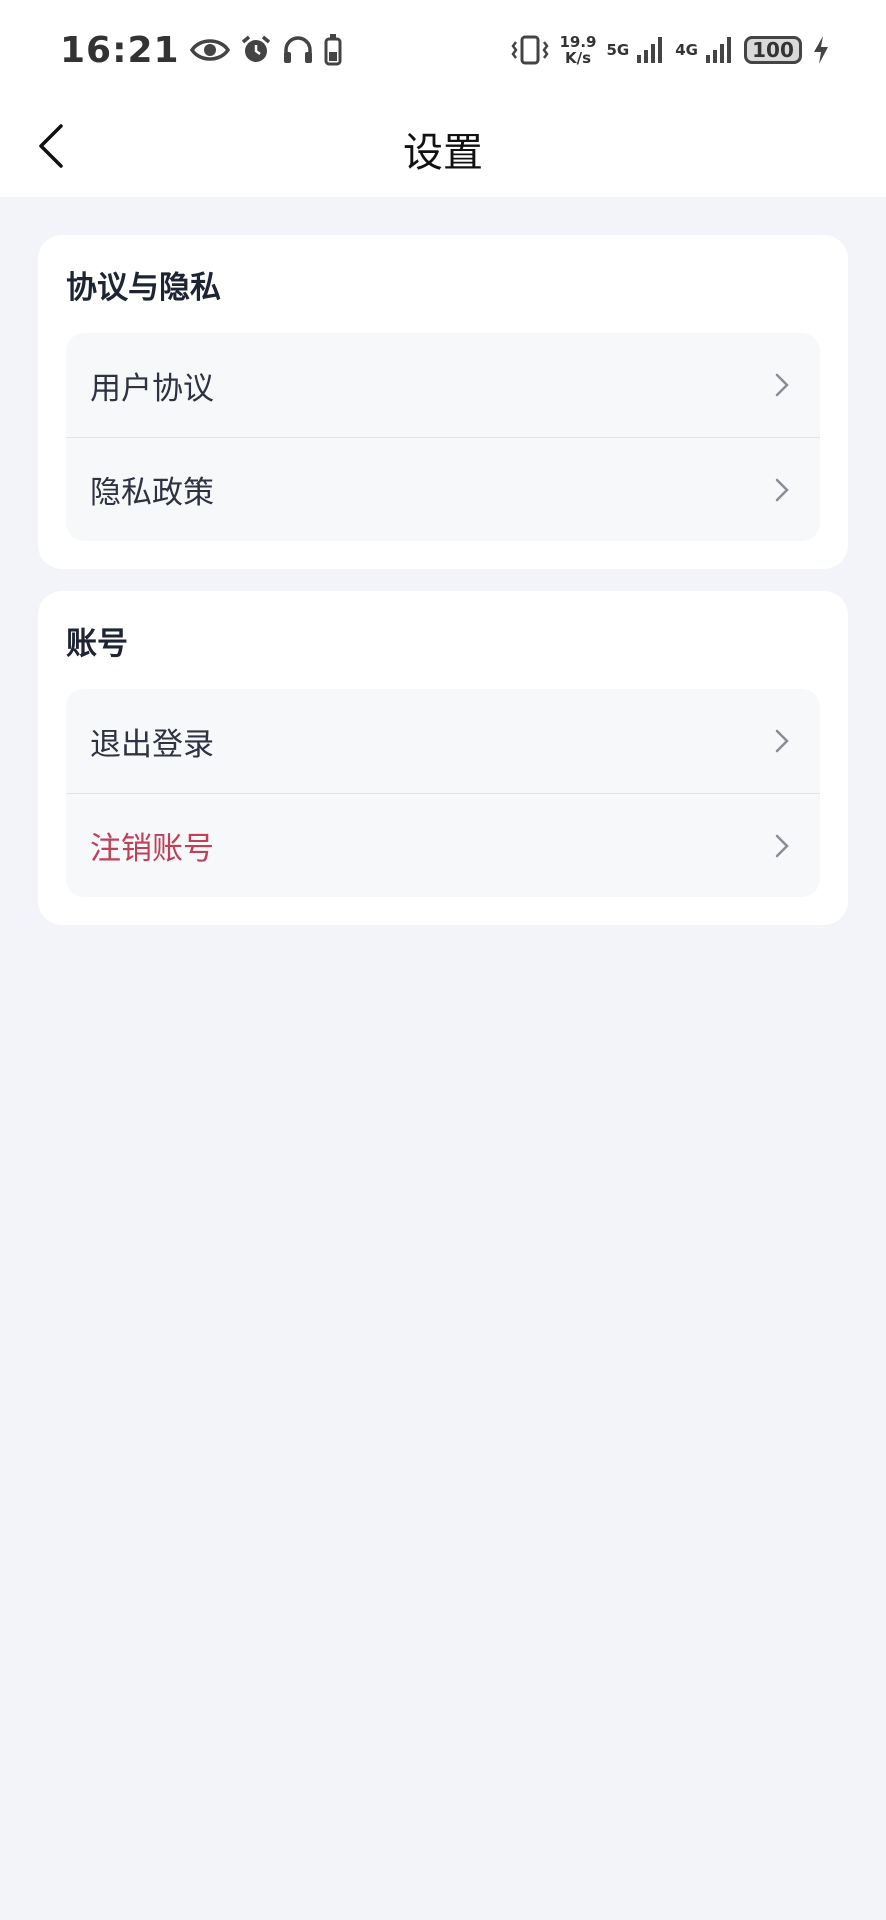 This screenshot has width=886, height=1920. Describe the element at coordinates (143, 288) in the screenshot. I see `section-title: 协议与隐私` at that location.